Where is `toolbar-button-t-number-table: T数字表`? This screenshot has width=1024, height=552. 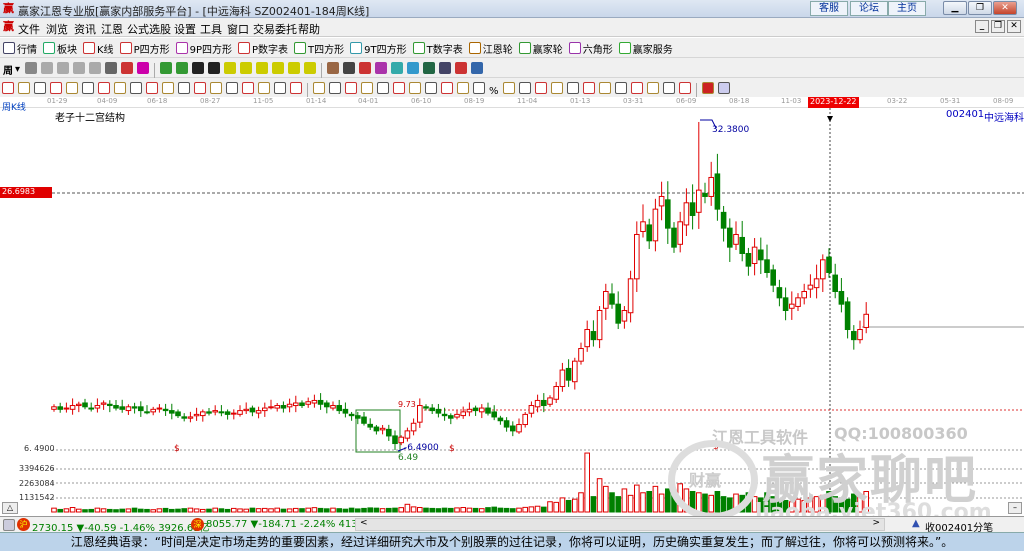
toolbar-button-t-number-table: T数字表 is located at coordinates (437, 48).